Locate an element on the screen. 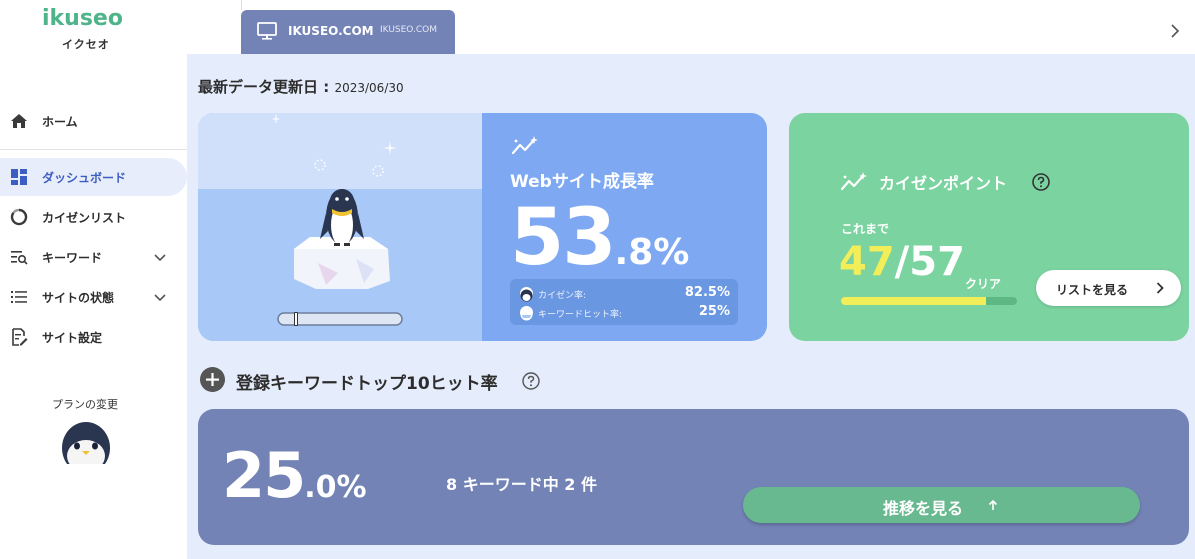 The height and width of the screenshot is (559, 1195). sidebar-item-keywords: キーワード is located at coordinates (93, 257).